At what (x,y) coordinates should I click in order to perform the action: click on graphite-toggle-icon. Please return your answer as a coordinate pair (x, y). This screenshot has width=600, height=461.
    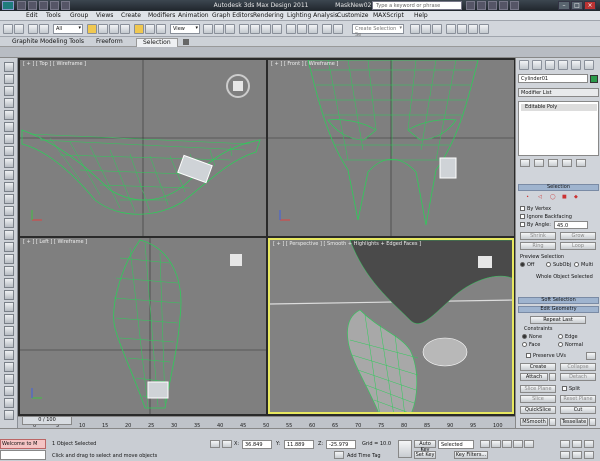
    Looking at the image, I should click on (338, 29).